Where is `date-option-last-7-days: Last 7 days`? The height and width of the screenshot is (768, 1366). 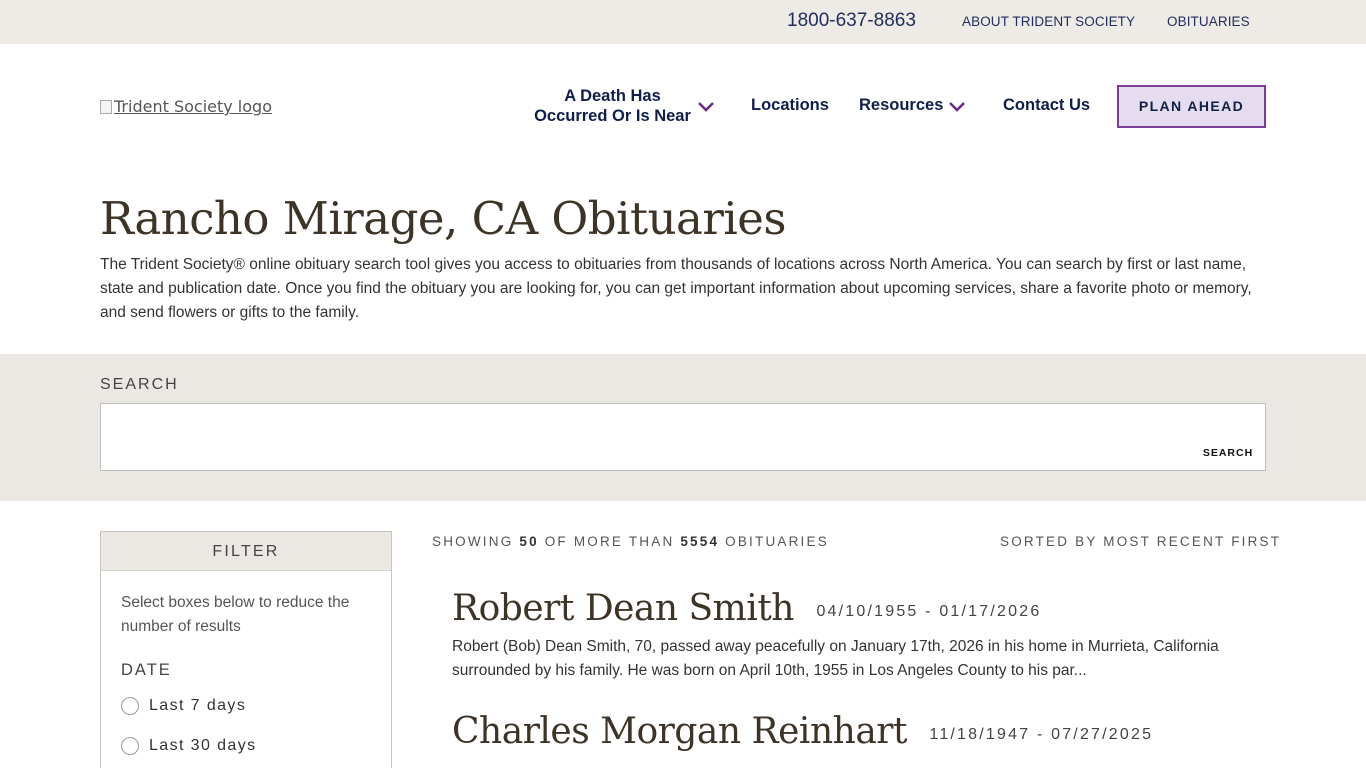
date-option-last-7-days: Last 7 days is located at coordinates (183, 706).